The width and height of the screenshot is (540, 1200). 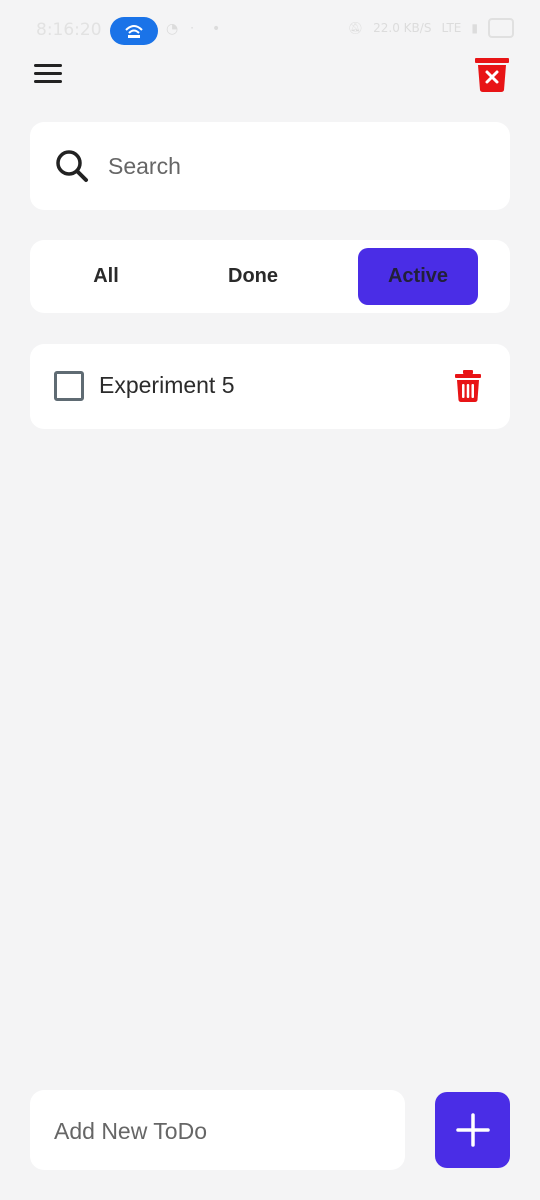 I want to click on plus-icon, so click(x=473, y=1130).